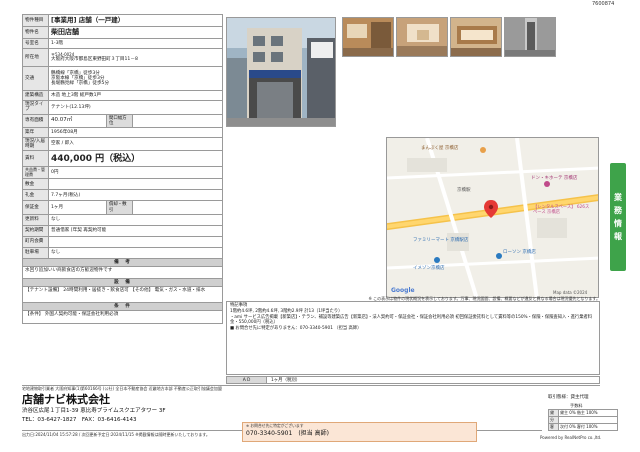 Image resolution: width=640 pixels, height=452 pixels. I want to click on company-name: 店舗ナビ株式会社, so click(66, 399).